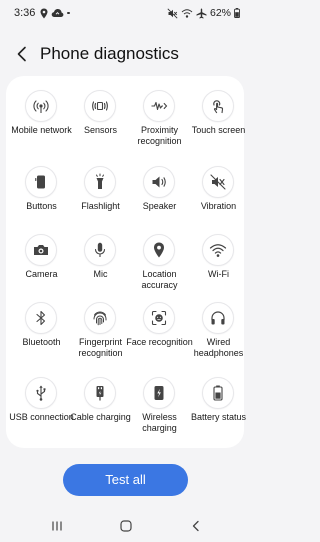  I want to click on test-tile-flashlight: Flashlight, so click(100, 193).